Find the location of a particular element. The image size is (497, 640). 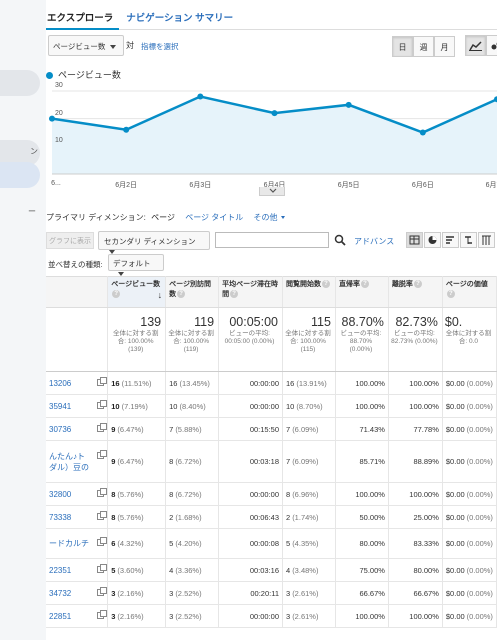

tab-navigation-summary: ナビゲーション サマリー is located at coordinates (182, 17).